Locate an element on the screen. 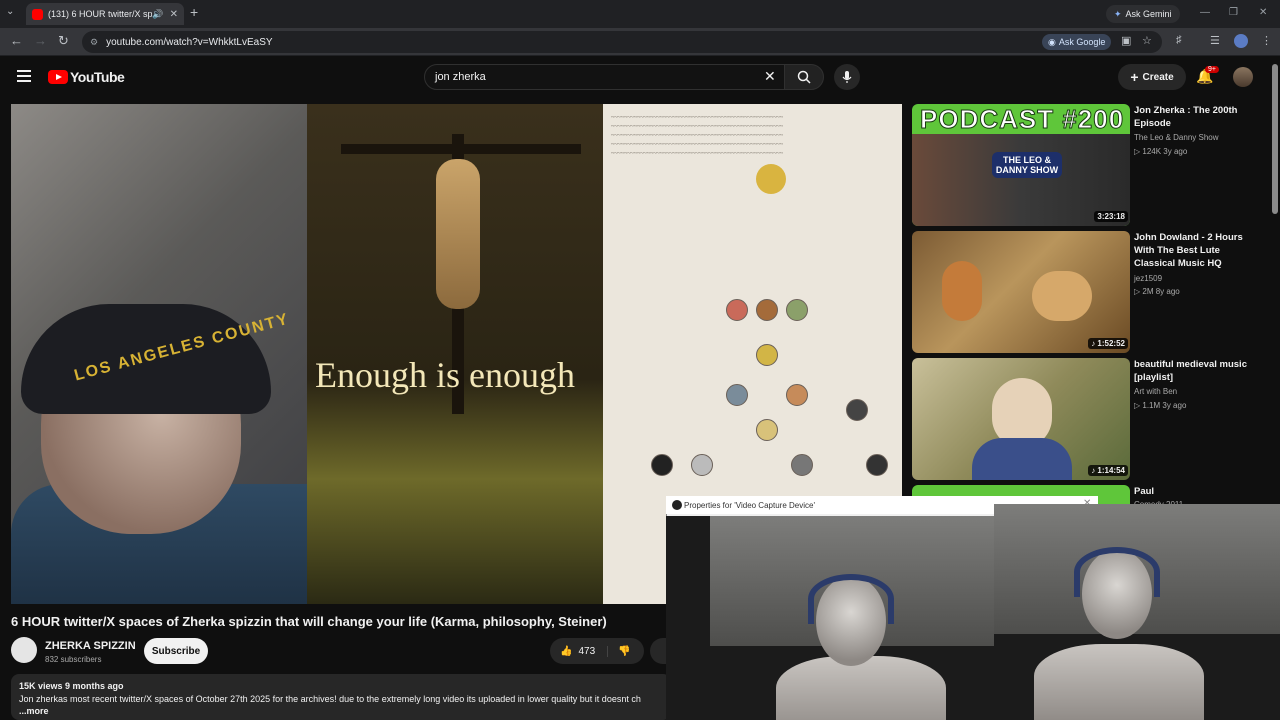 This screenshot has width=1280, height=720. reading-list-icon: ☰ is located at coordinates (1215, 40).